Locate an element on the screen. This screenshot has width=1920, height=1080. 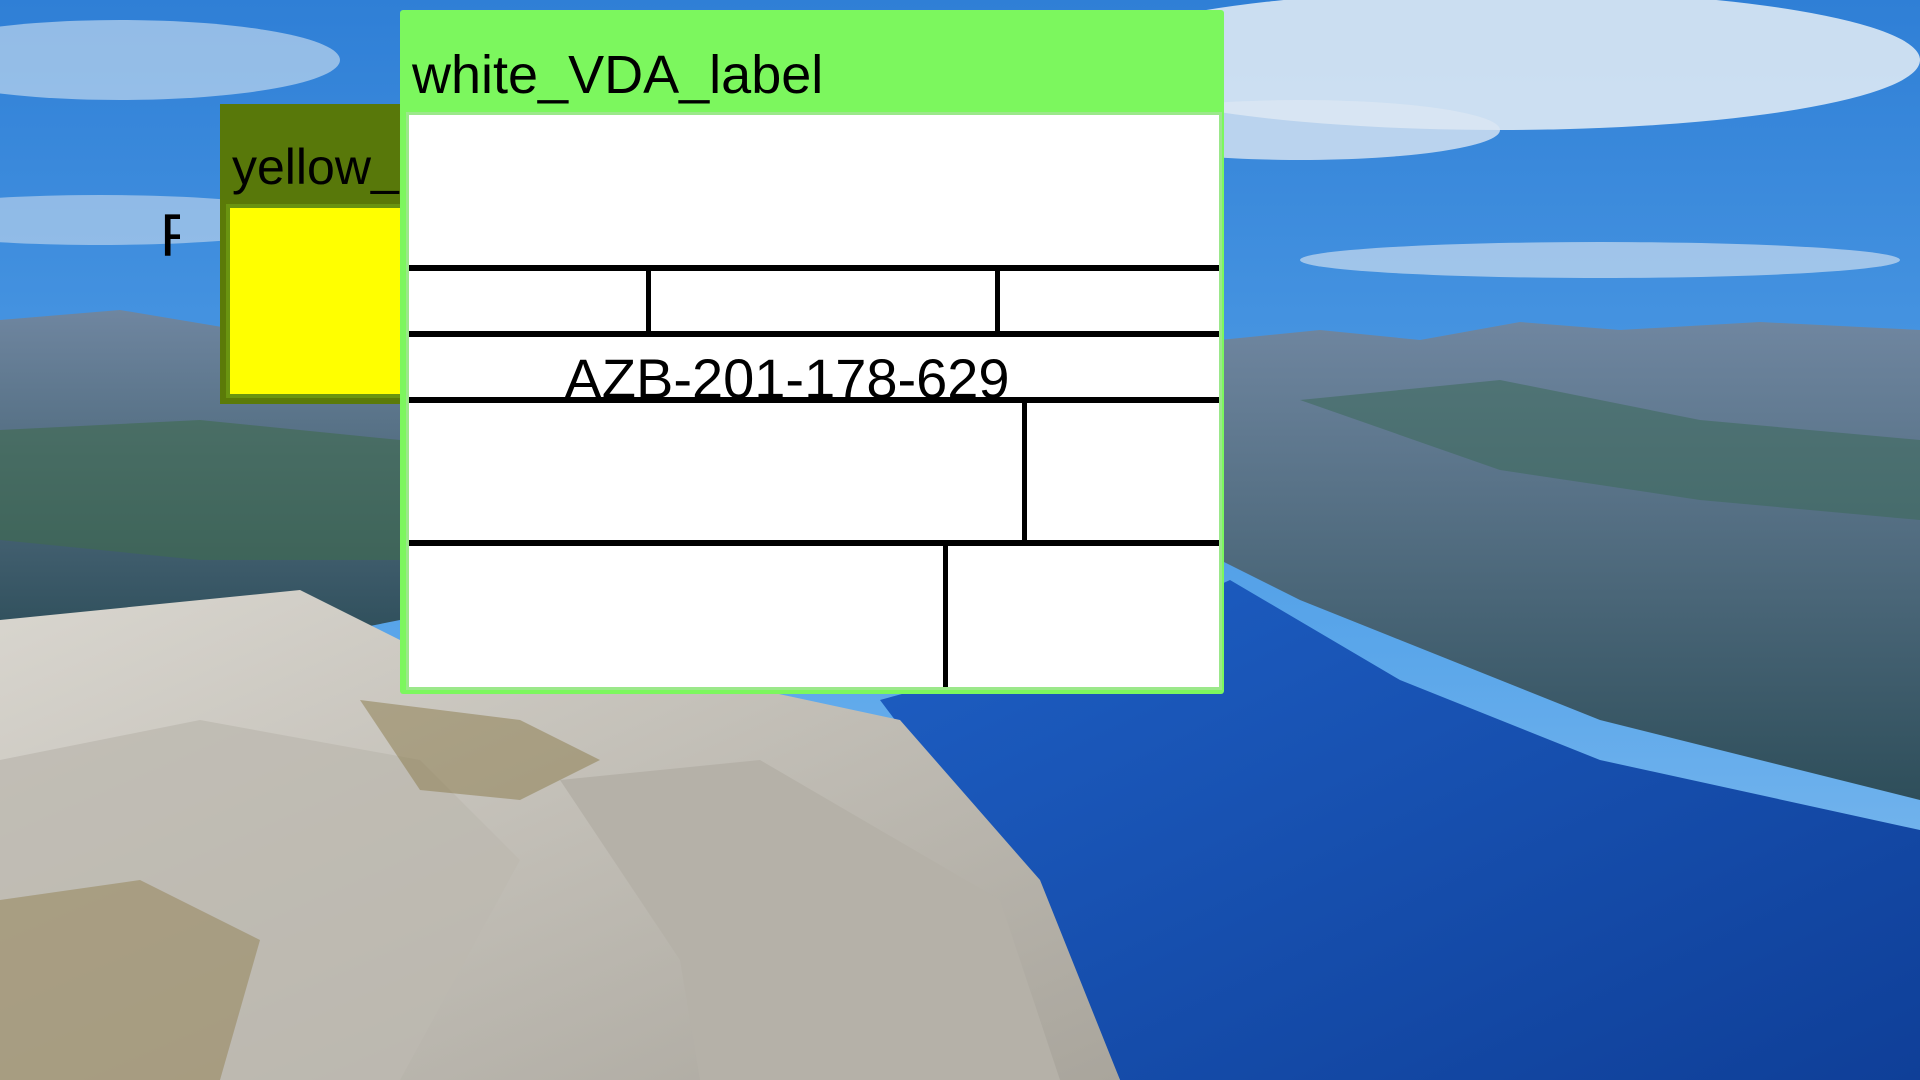
yellow-window-glyph: F is located at coordinates (170, 237).